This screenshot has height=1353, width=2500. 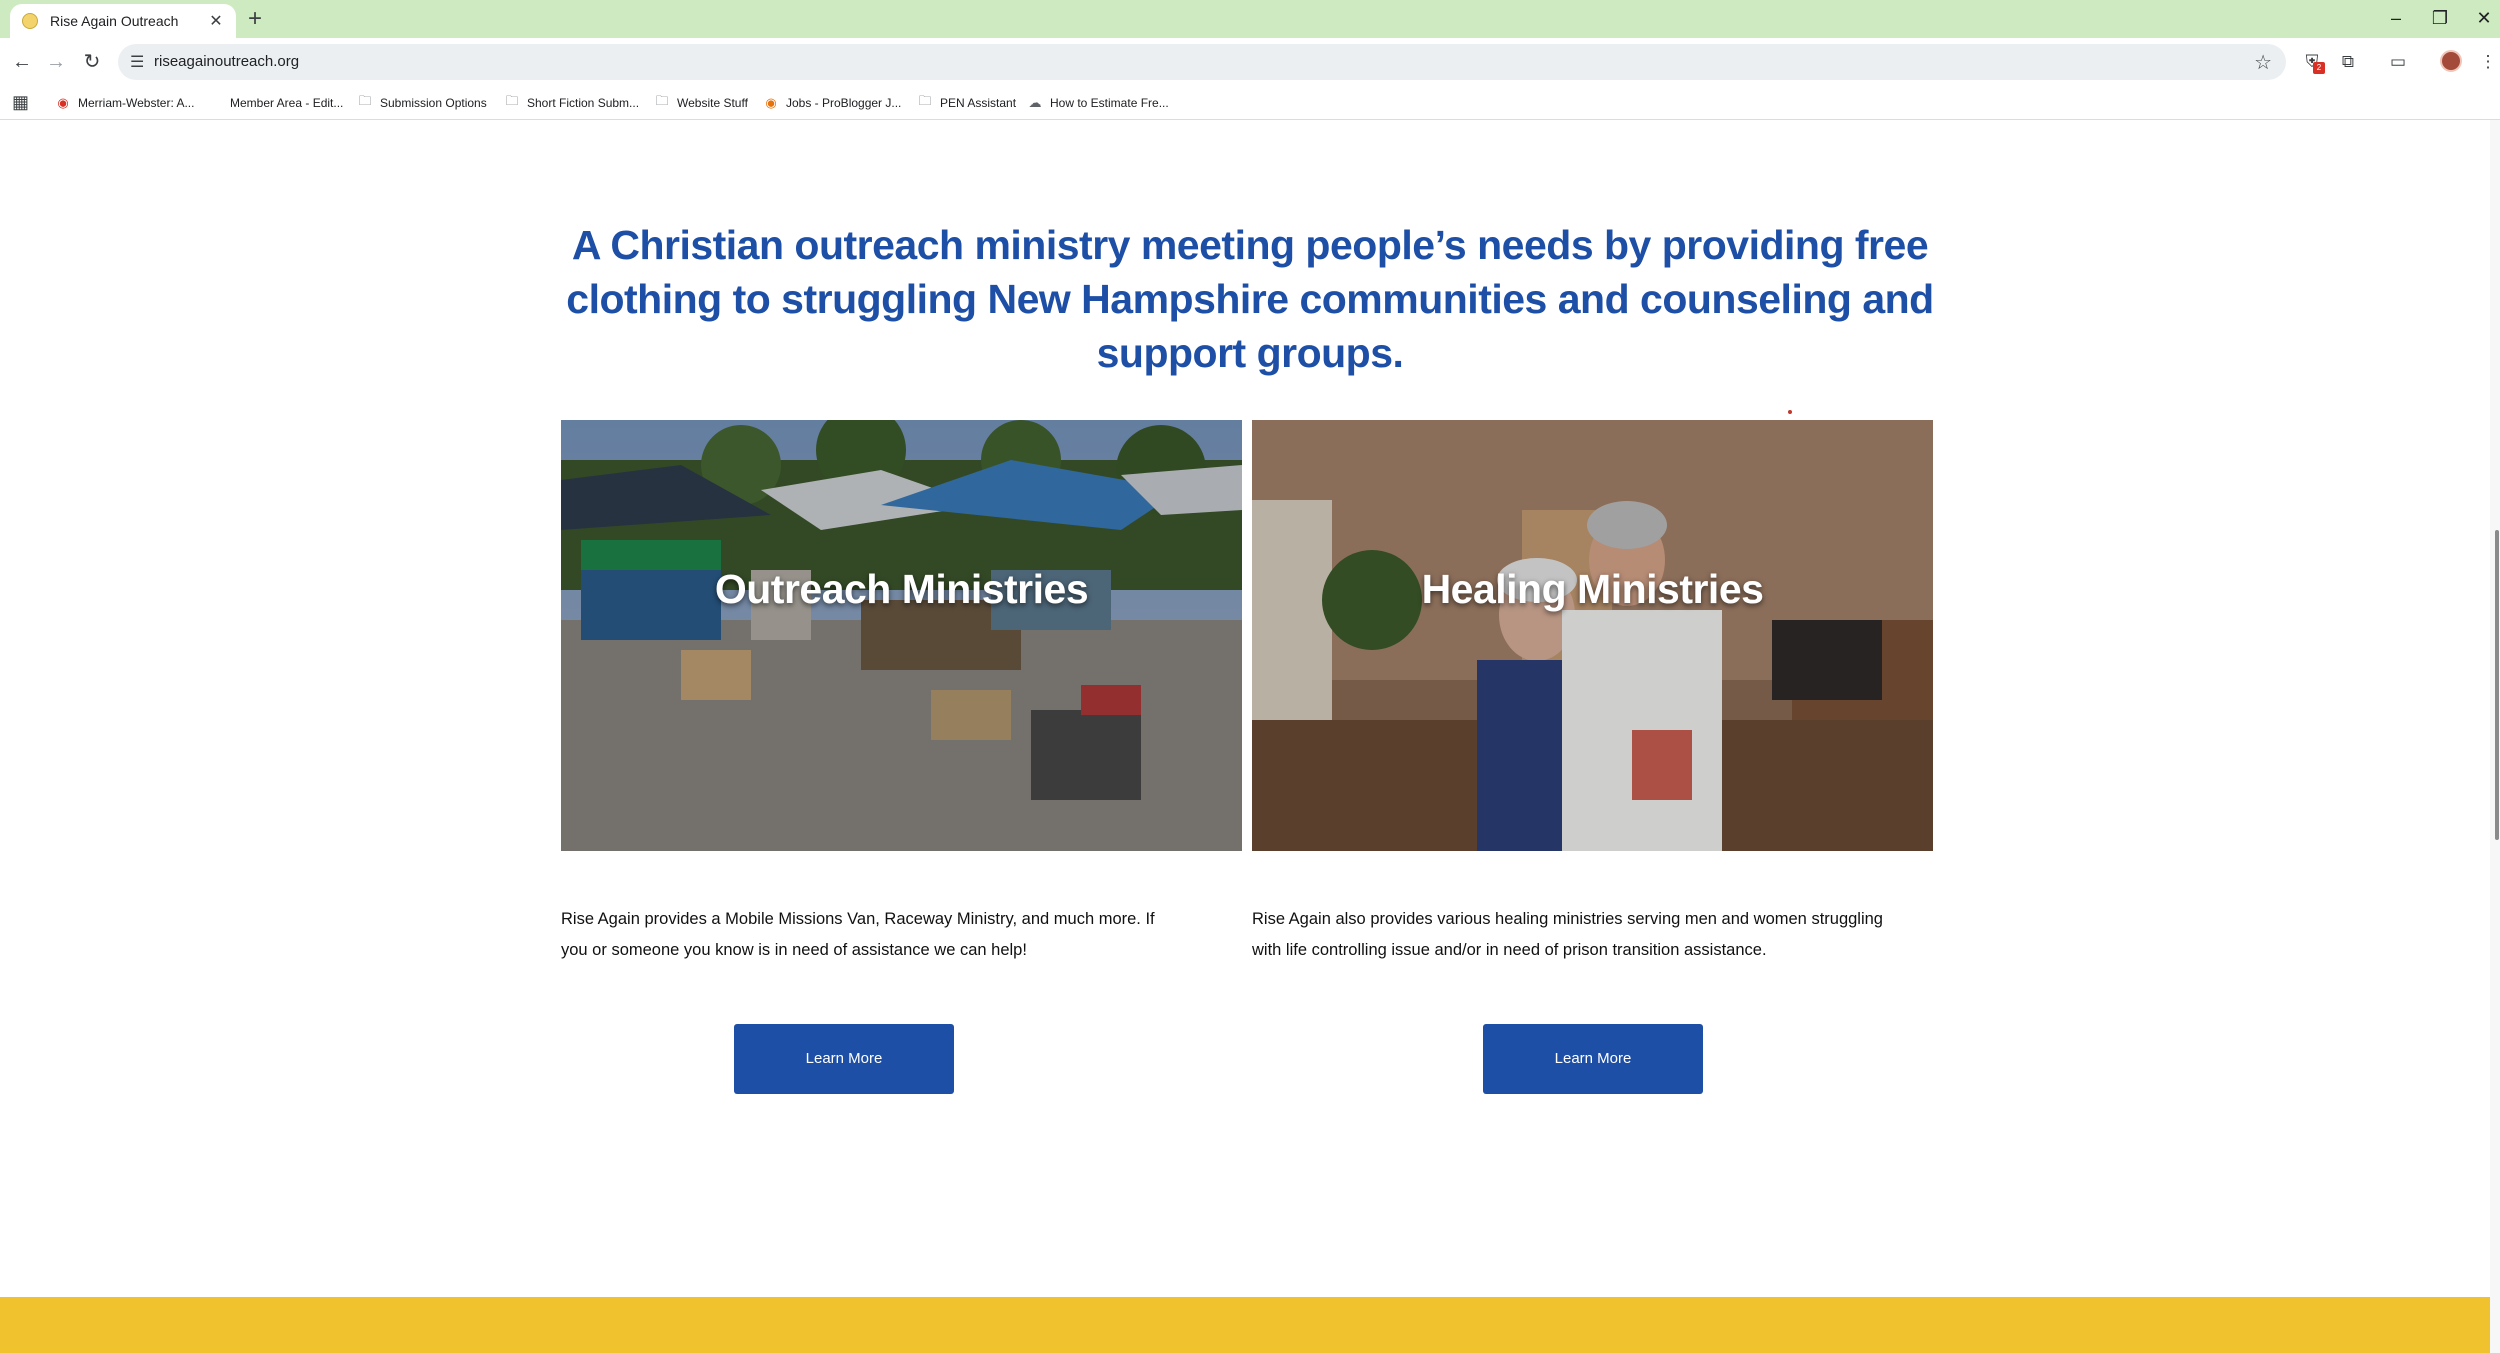 I want to click on decorative-dot, so click(x=1790, y=412).